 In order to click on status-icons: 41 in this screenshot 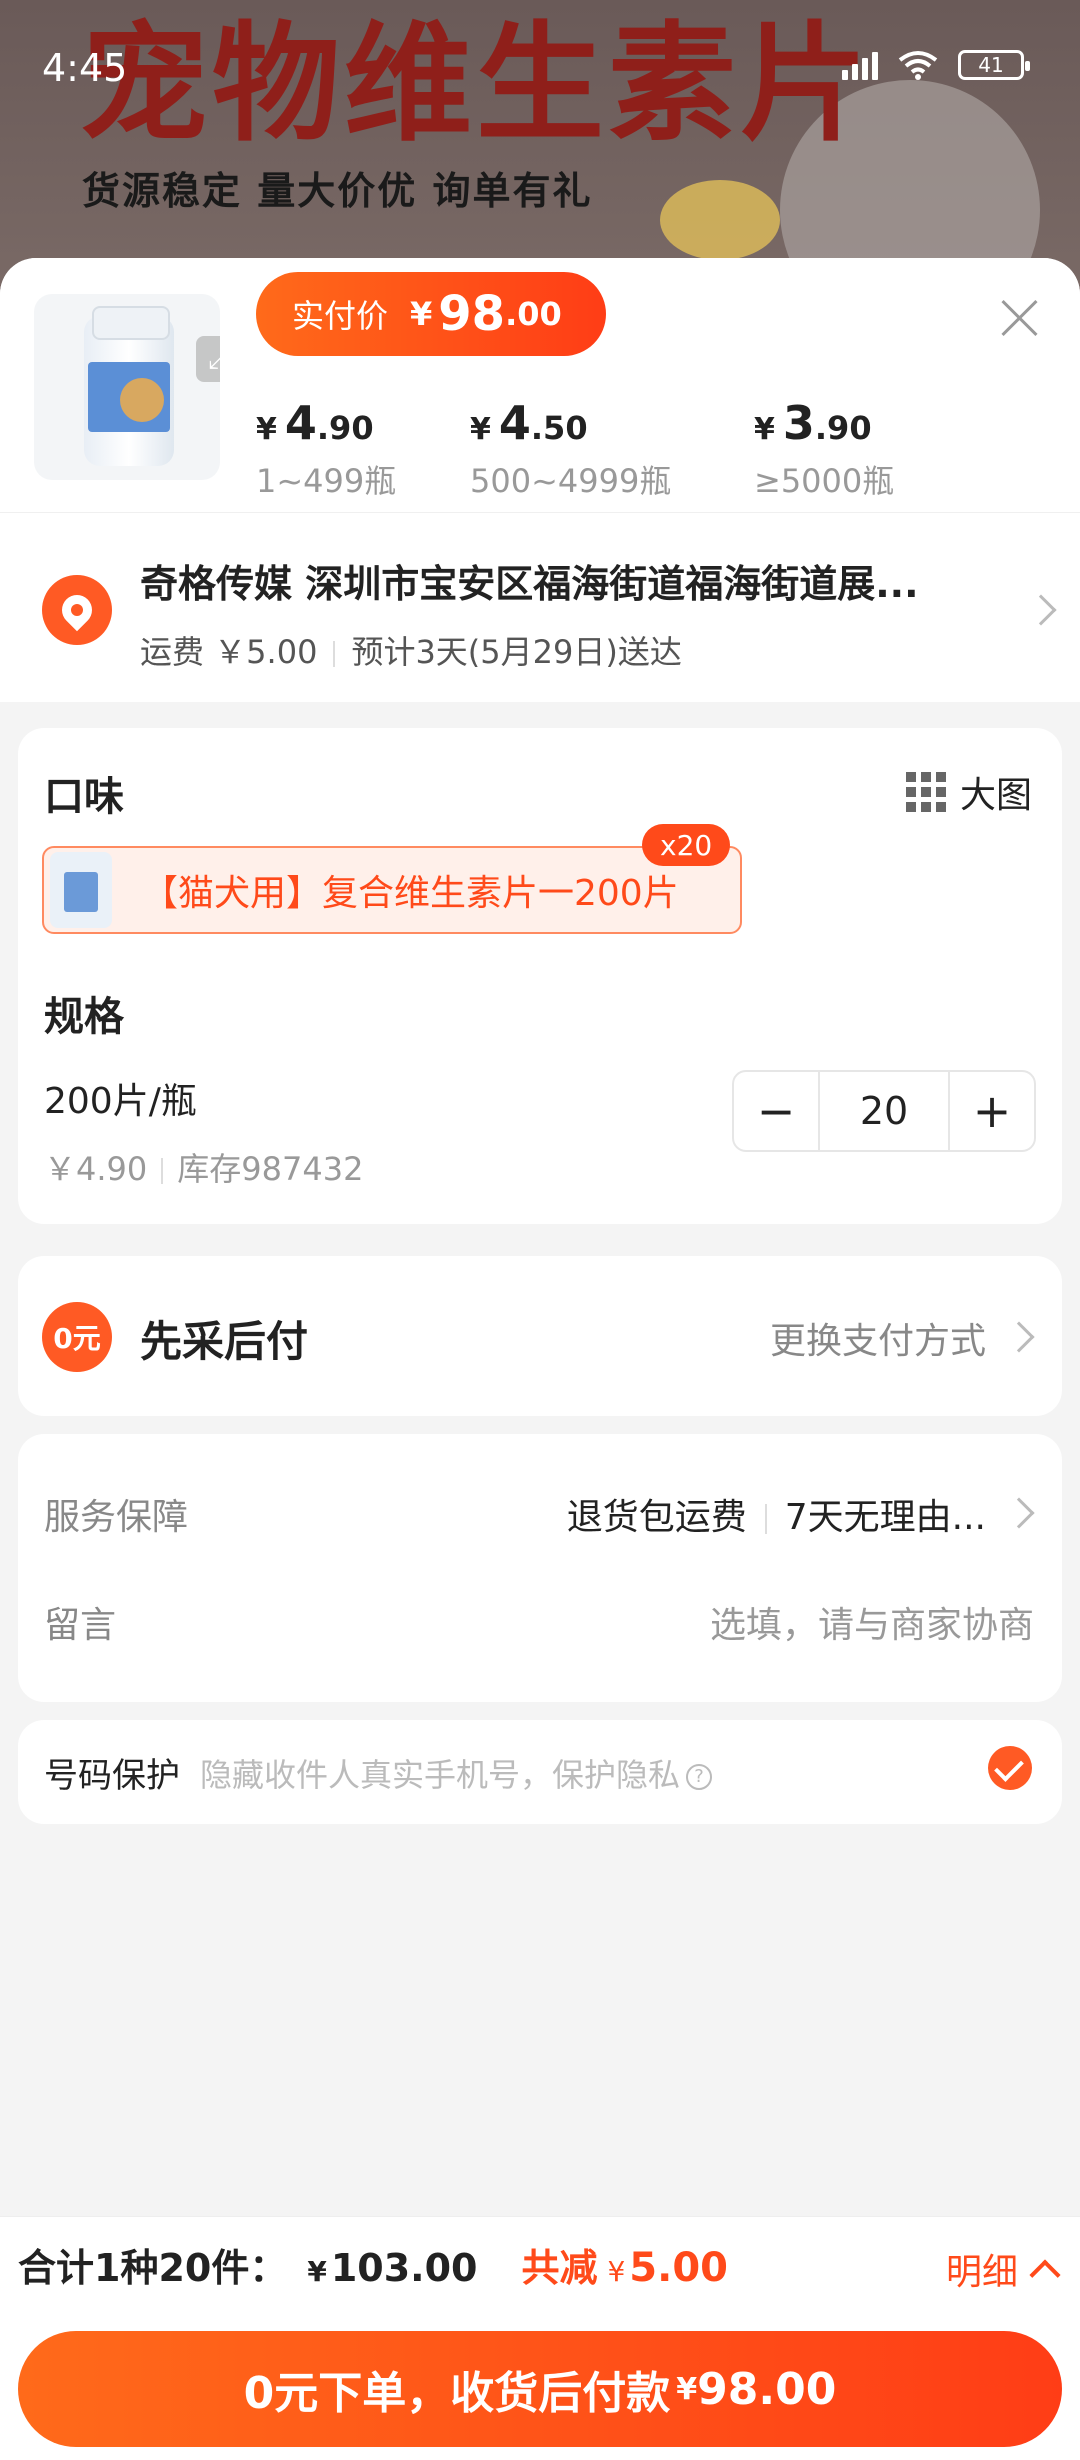, I will do `click(936, 65)`.